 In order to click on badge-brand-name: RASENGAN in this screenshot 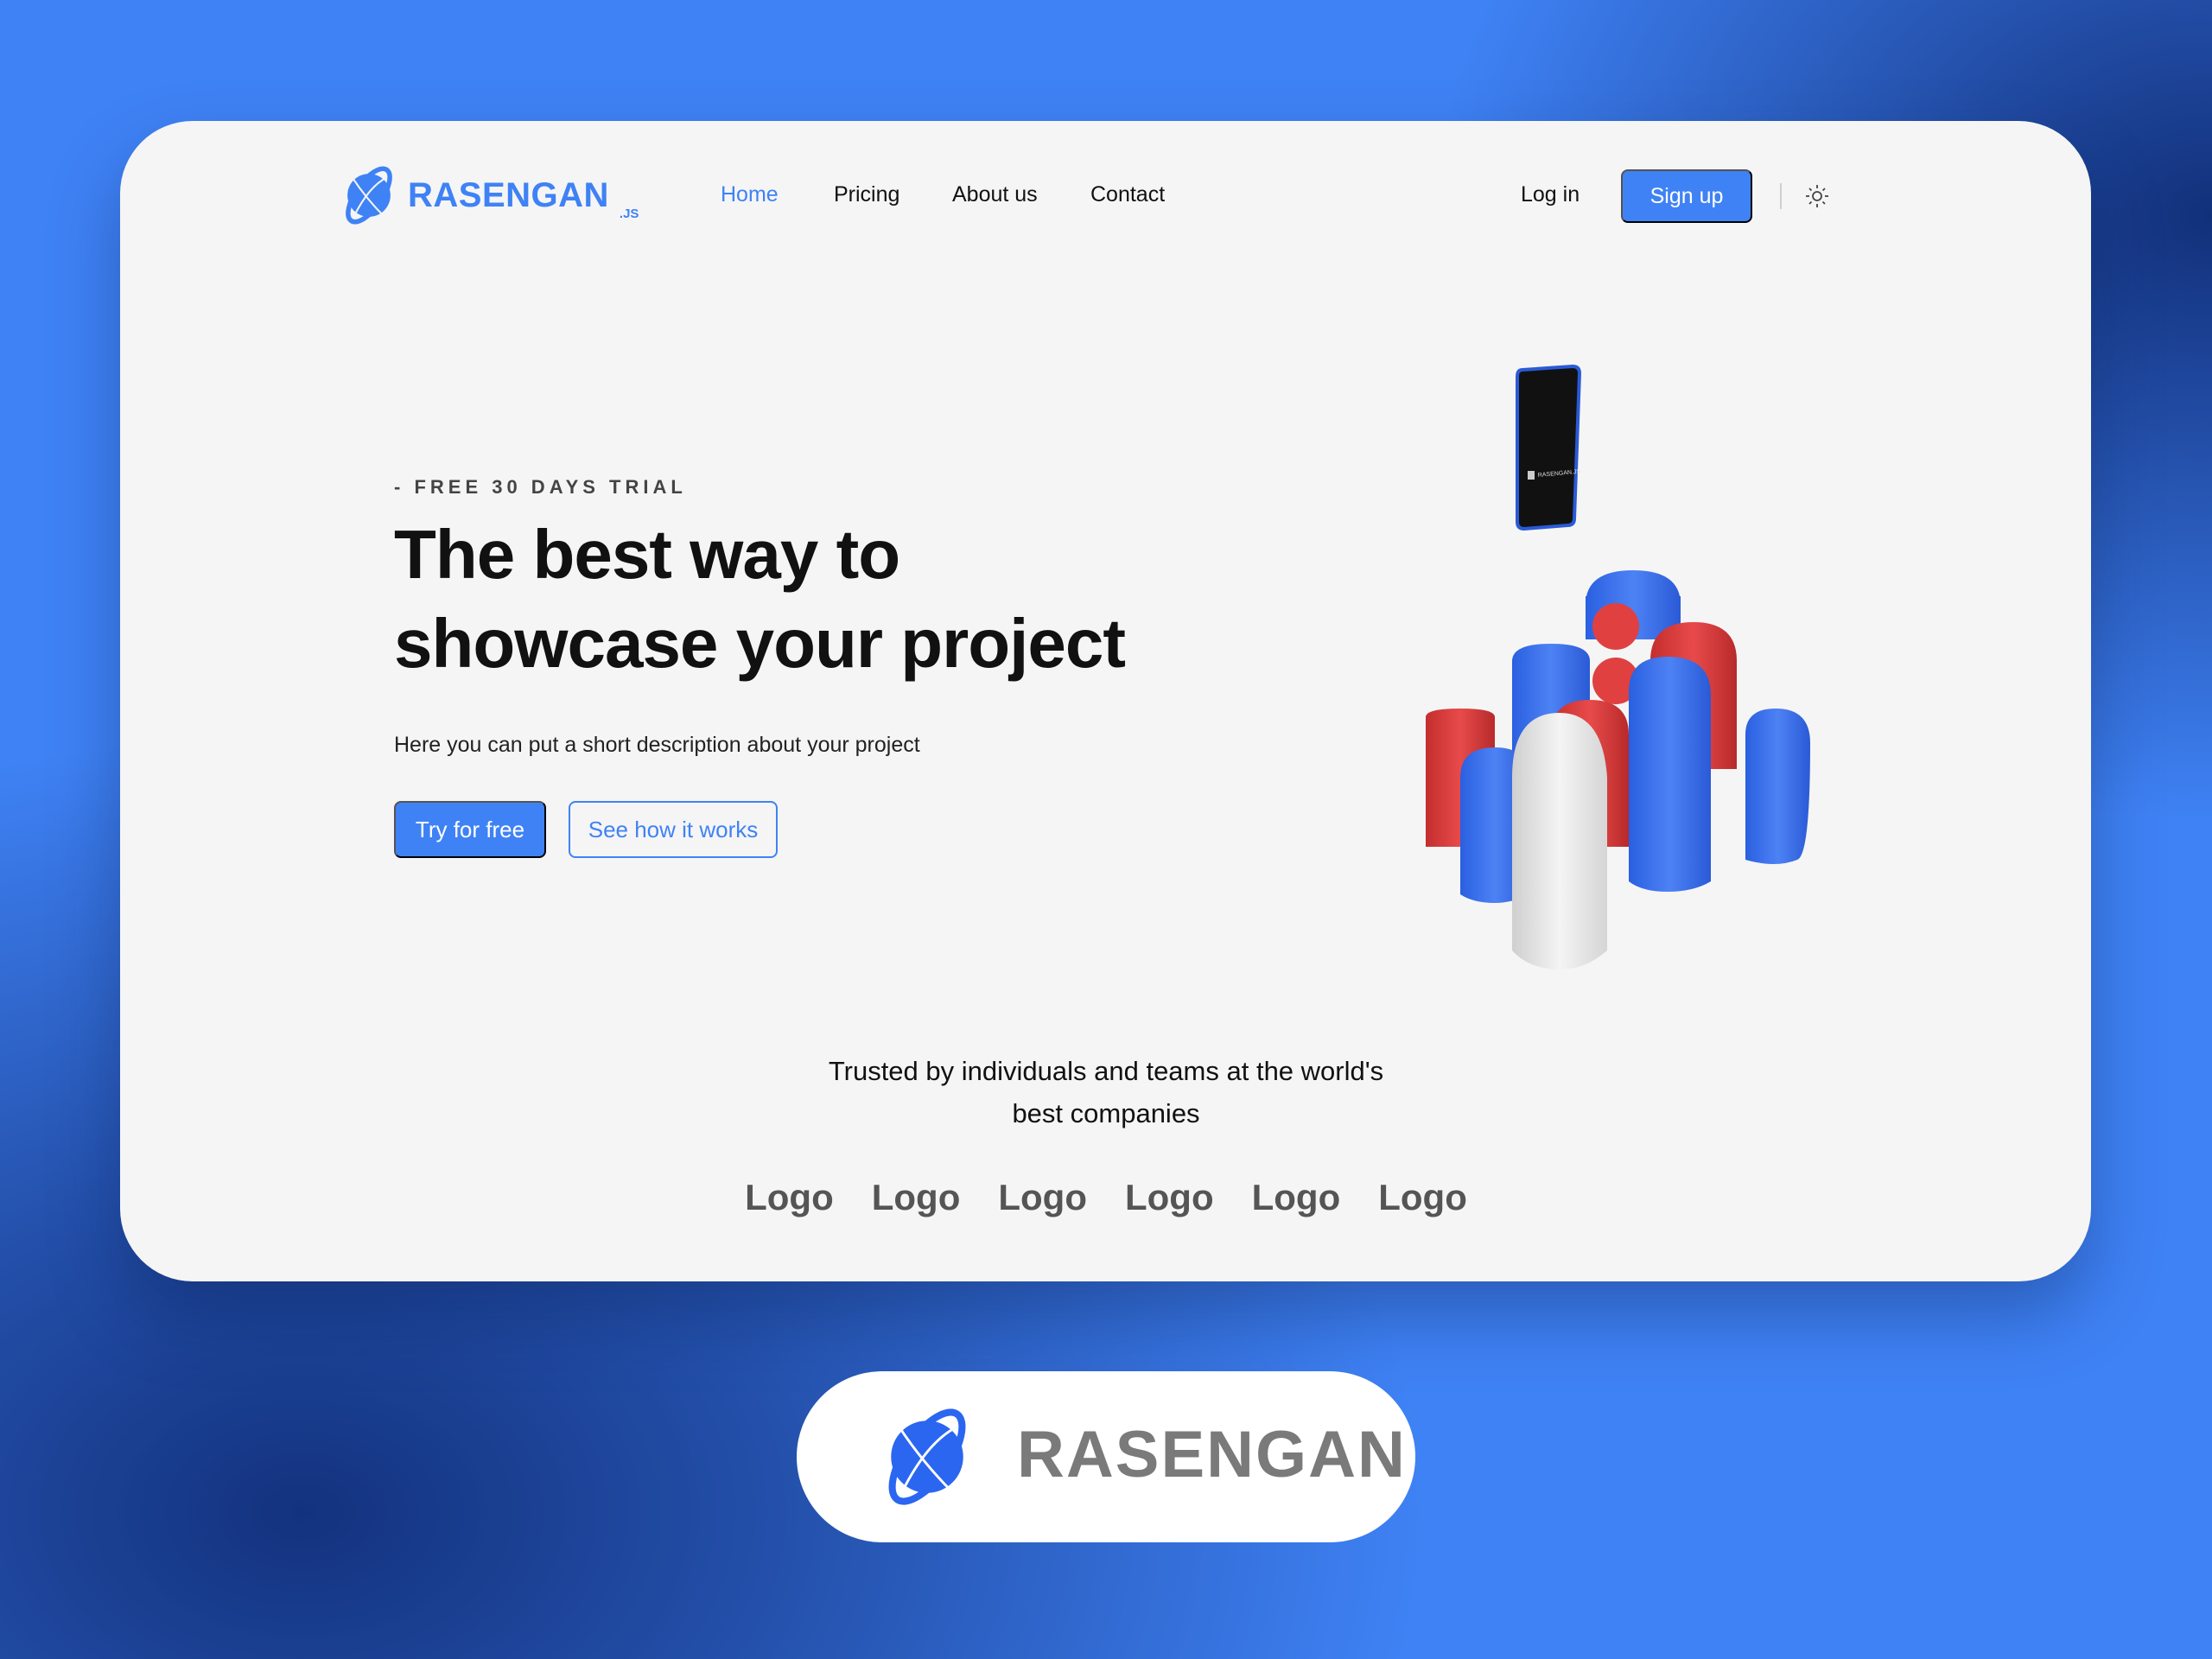, I will do `click(1212, 1454)`.